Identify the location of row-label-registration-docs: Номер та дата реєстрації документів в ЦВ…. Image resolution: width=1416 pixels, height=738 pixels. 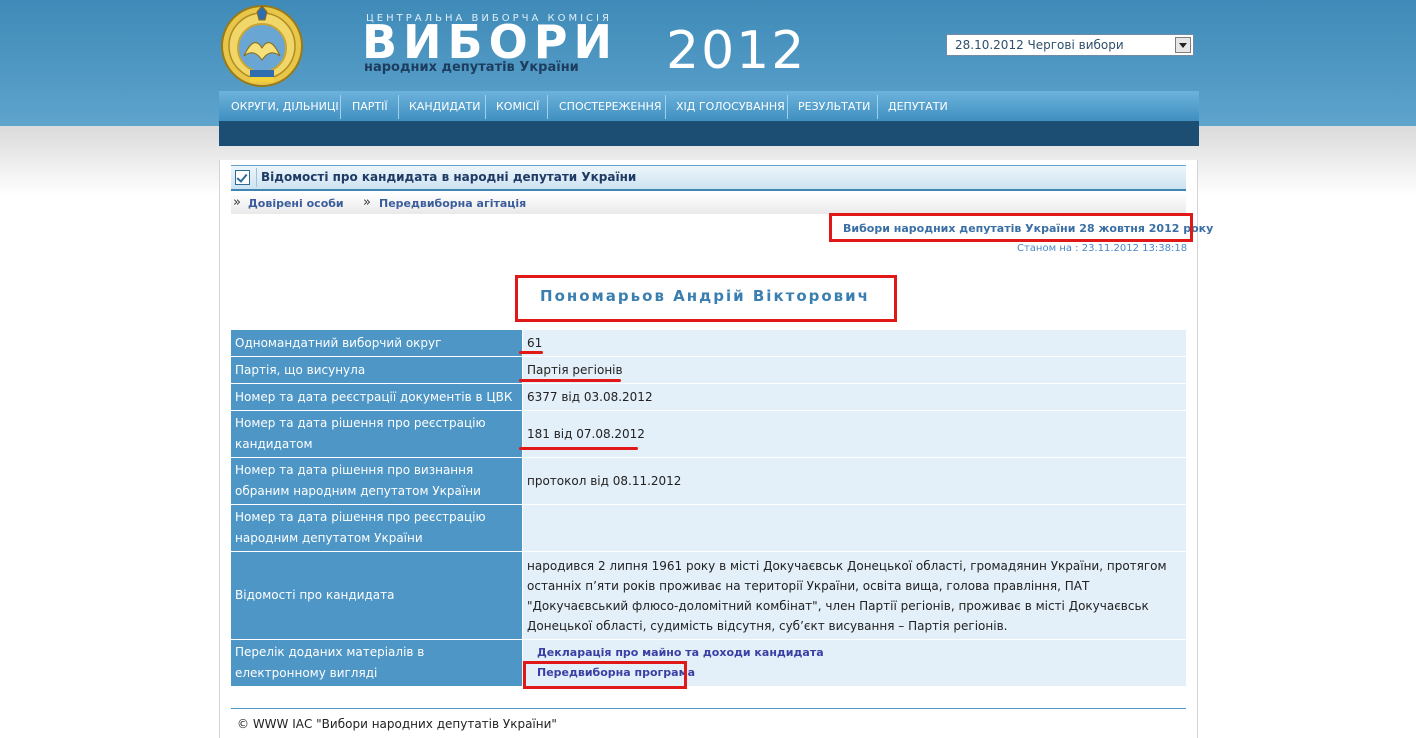
(377, 397).